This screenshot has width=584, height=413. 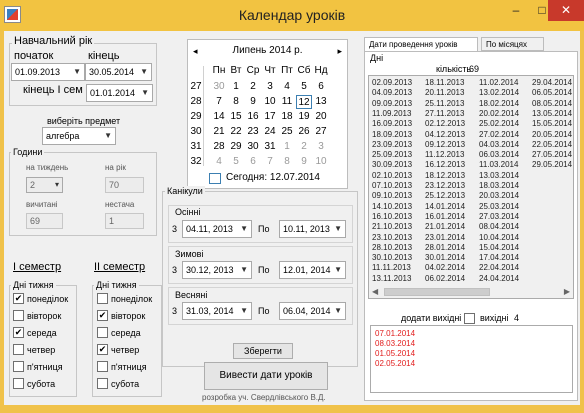 I want to click on tab-lesson-dates: Дати проведення уроків, so click(x=421, y=44).